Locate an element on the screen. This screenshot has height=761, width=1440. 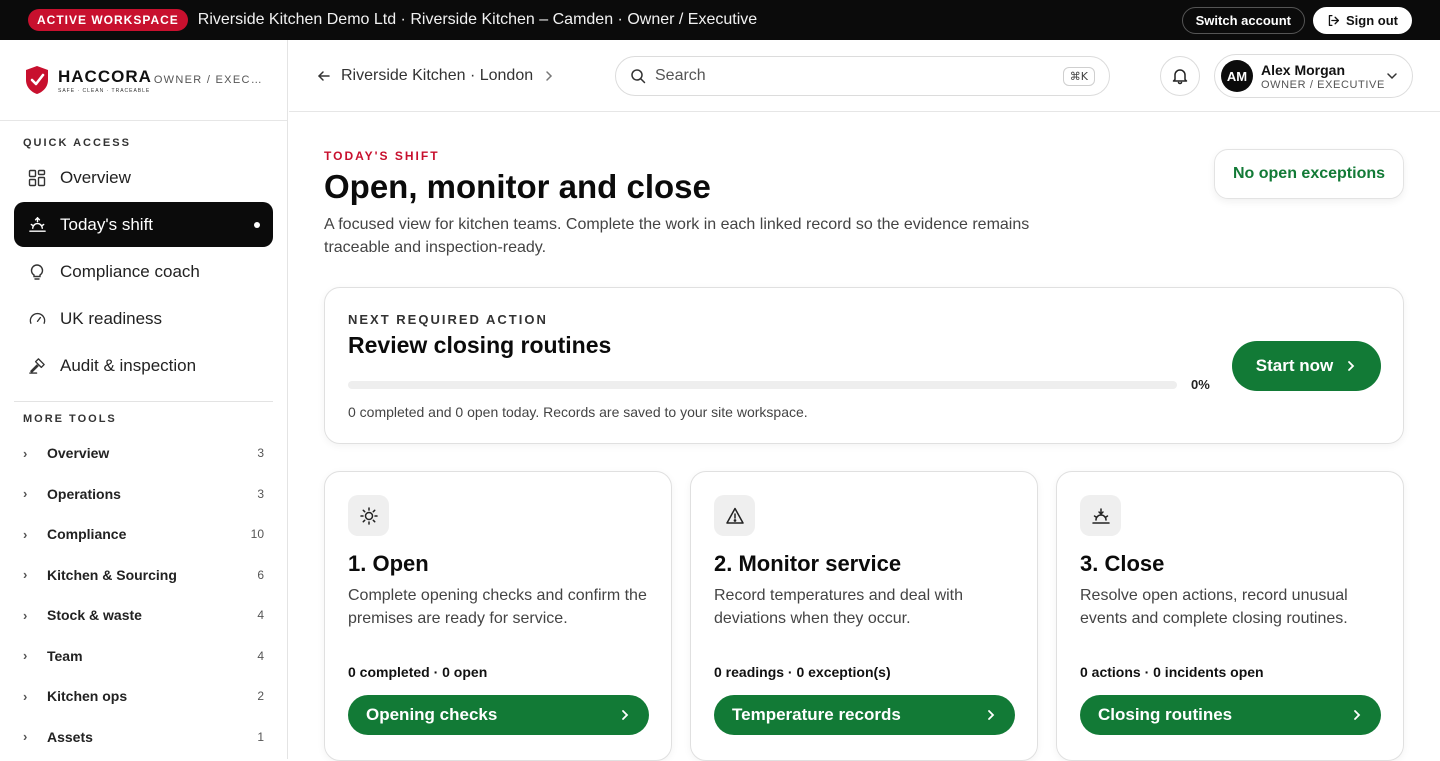
warning-icon is located at coordinates (734, 515).